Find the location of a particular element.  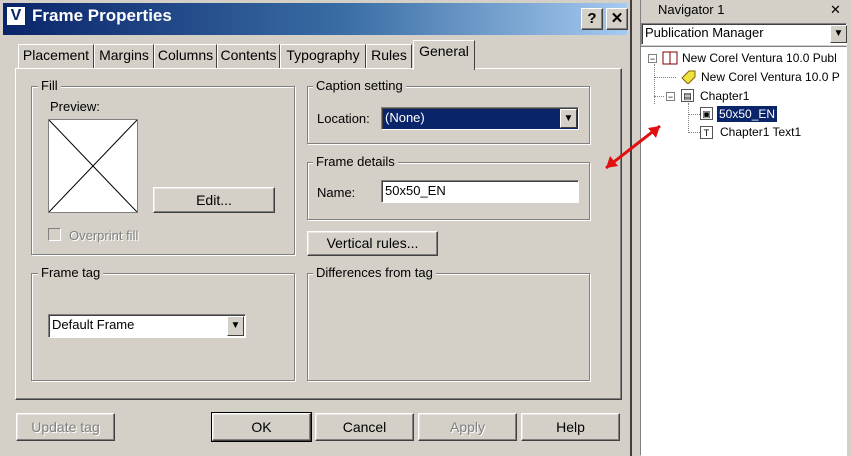

tab-contents: Contents is located at coordinates (248, 56).